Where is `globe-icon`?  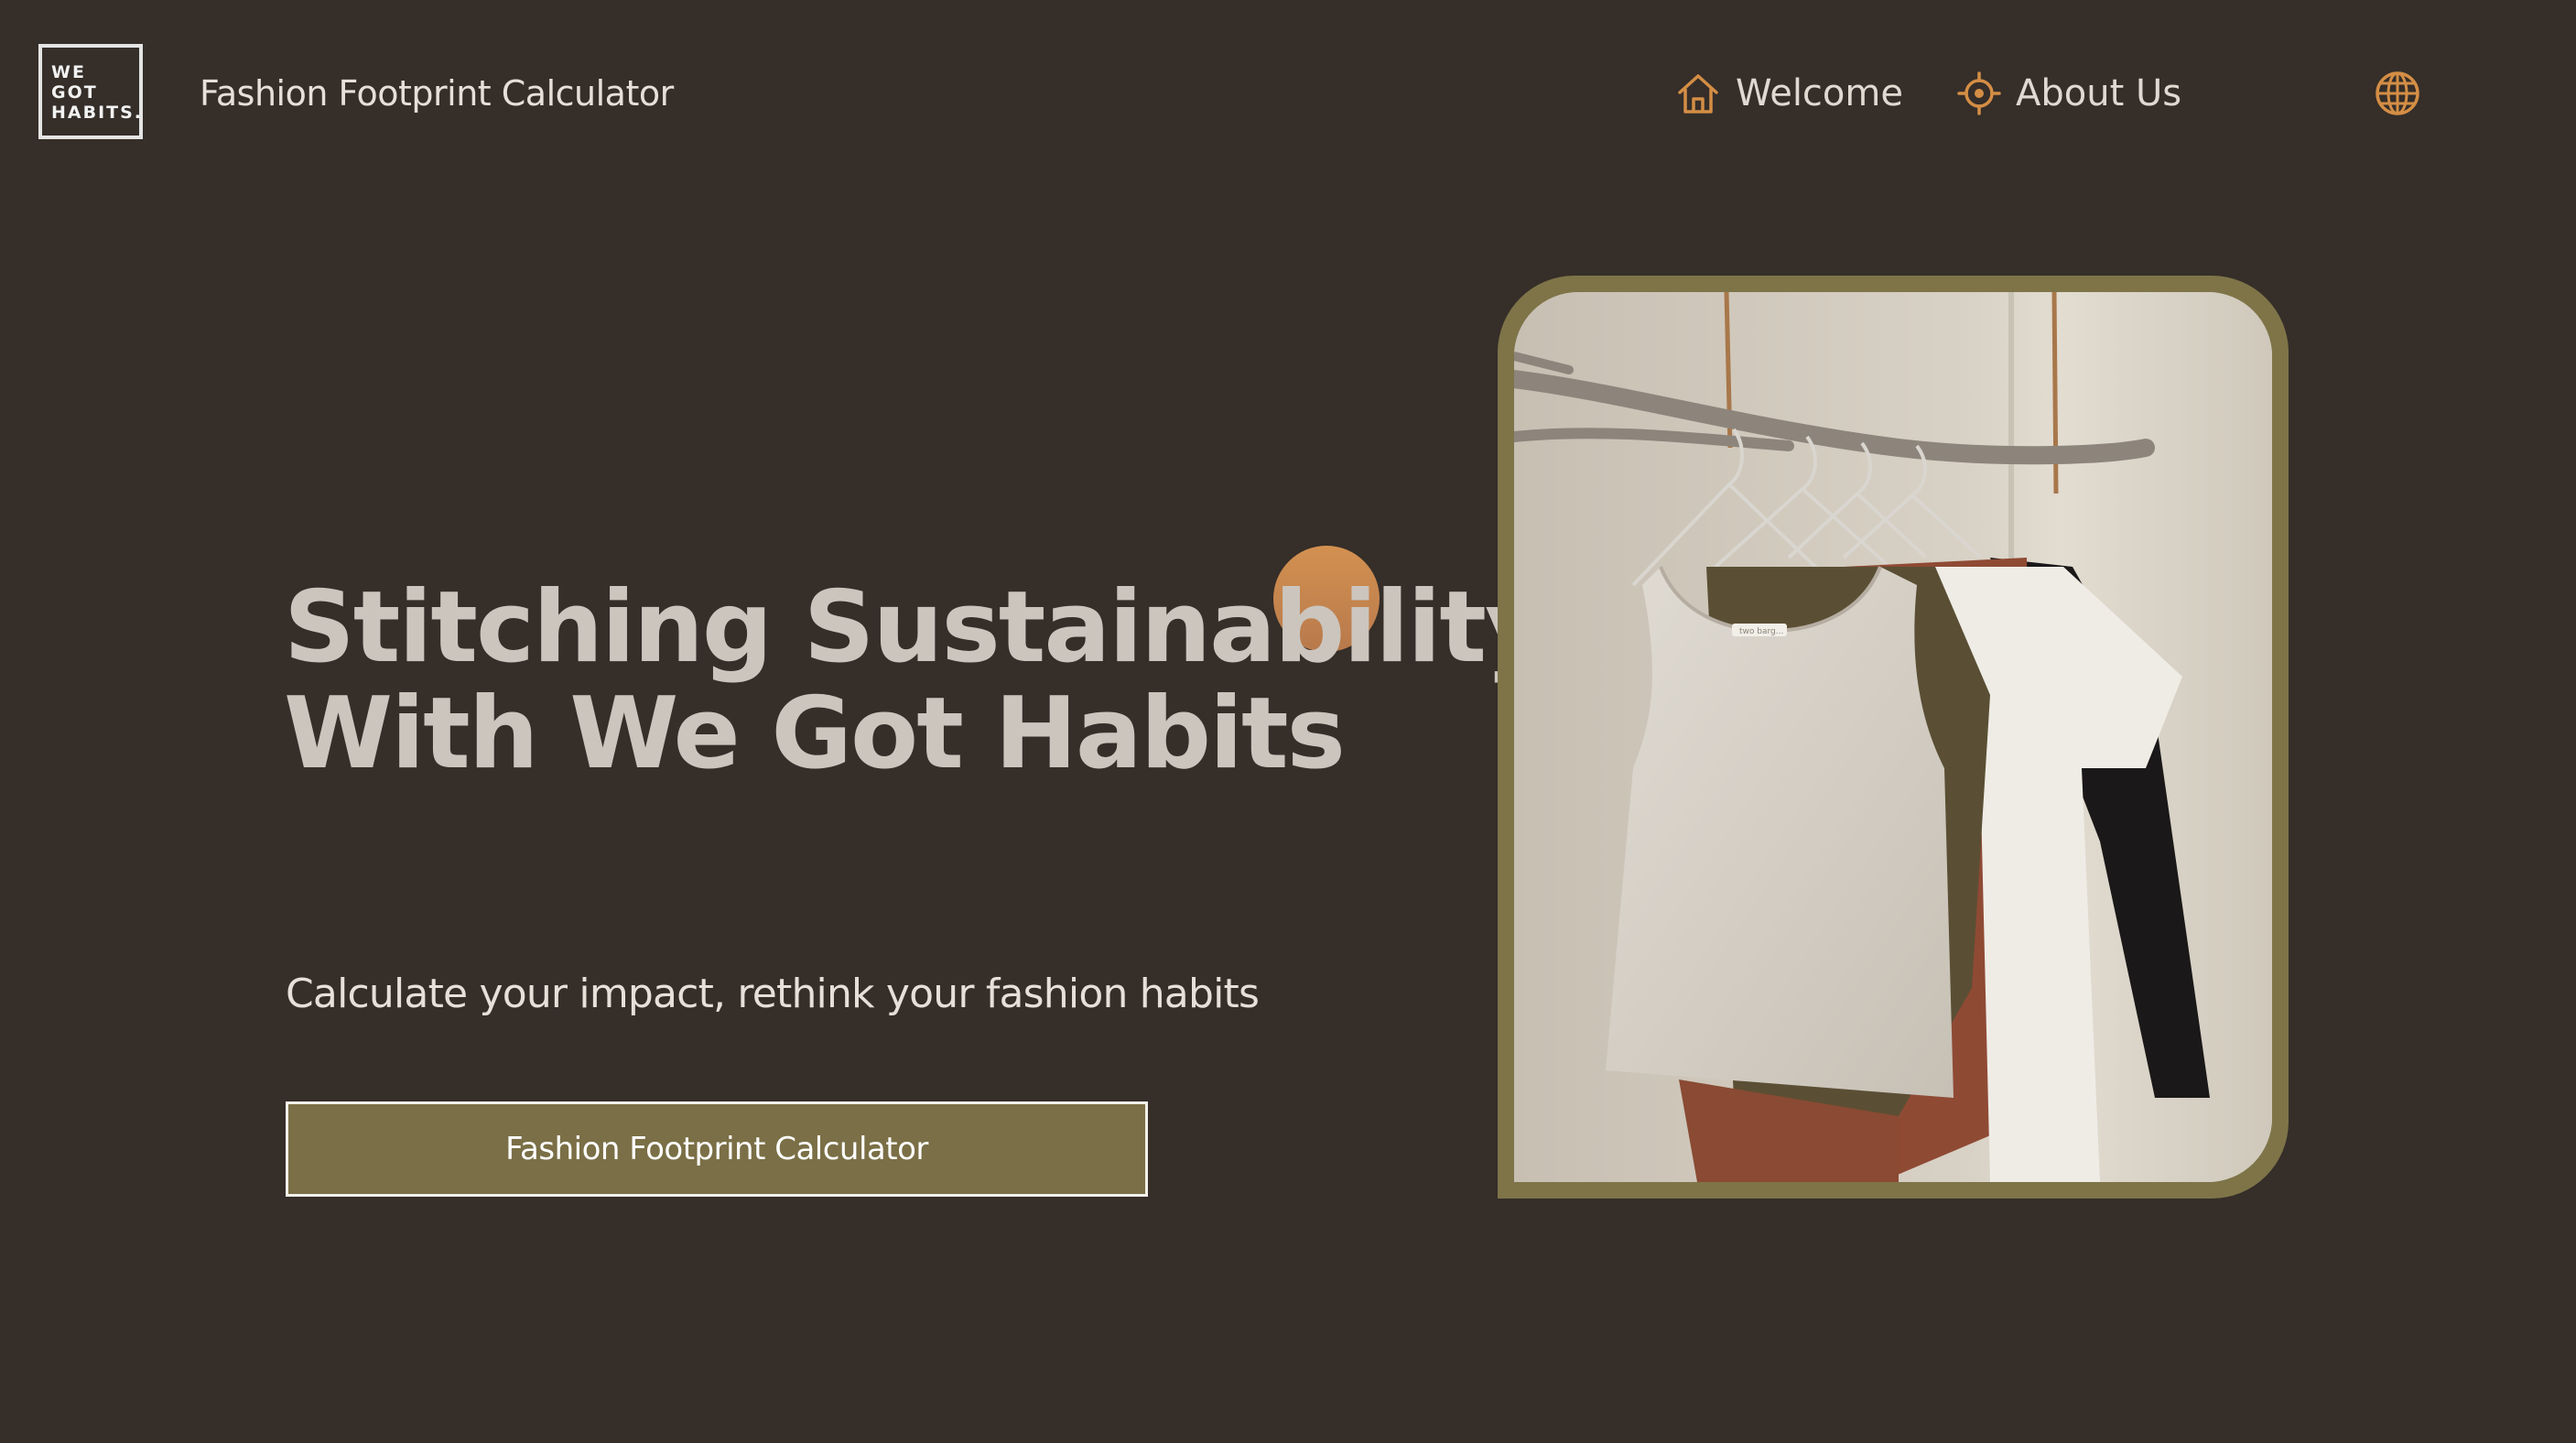
globe-icon is located at coordinates (2397, 96).